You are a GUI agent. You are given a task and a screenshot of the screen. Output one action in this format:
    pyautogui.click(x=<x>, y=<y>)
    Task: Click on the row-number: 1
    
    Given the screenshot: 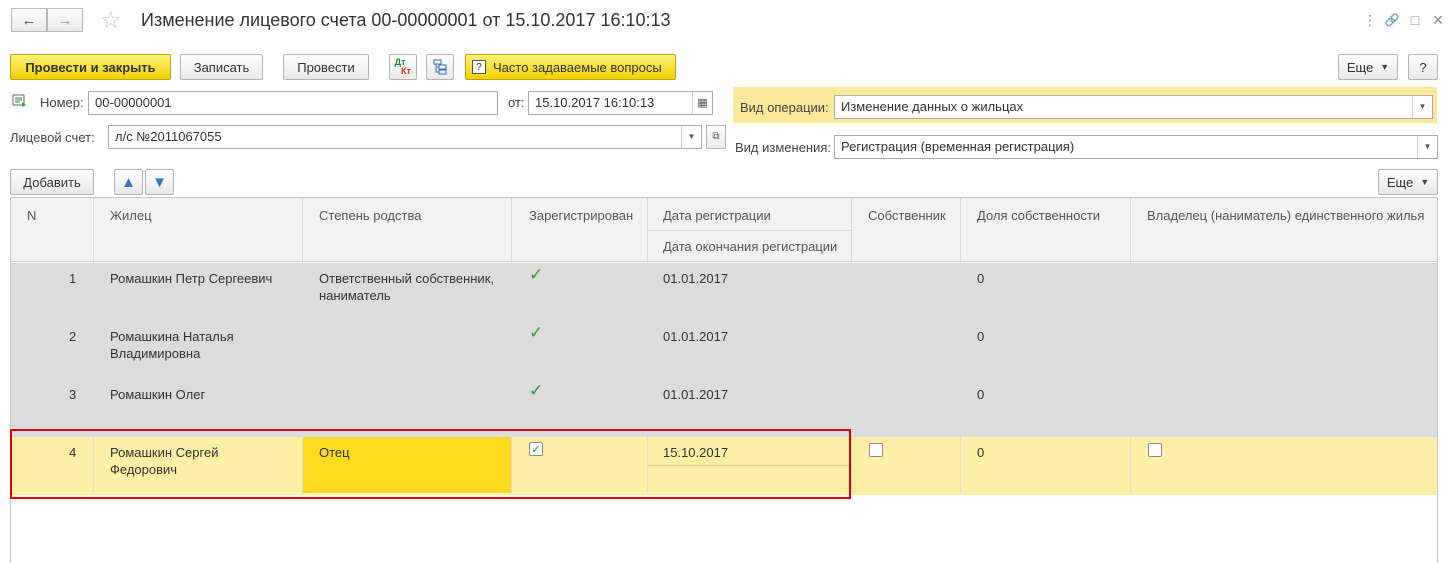 What is the action you would take?
    pyautogui.click(x=73, y=278)
    